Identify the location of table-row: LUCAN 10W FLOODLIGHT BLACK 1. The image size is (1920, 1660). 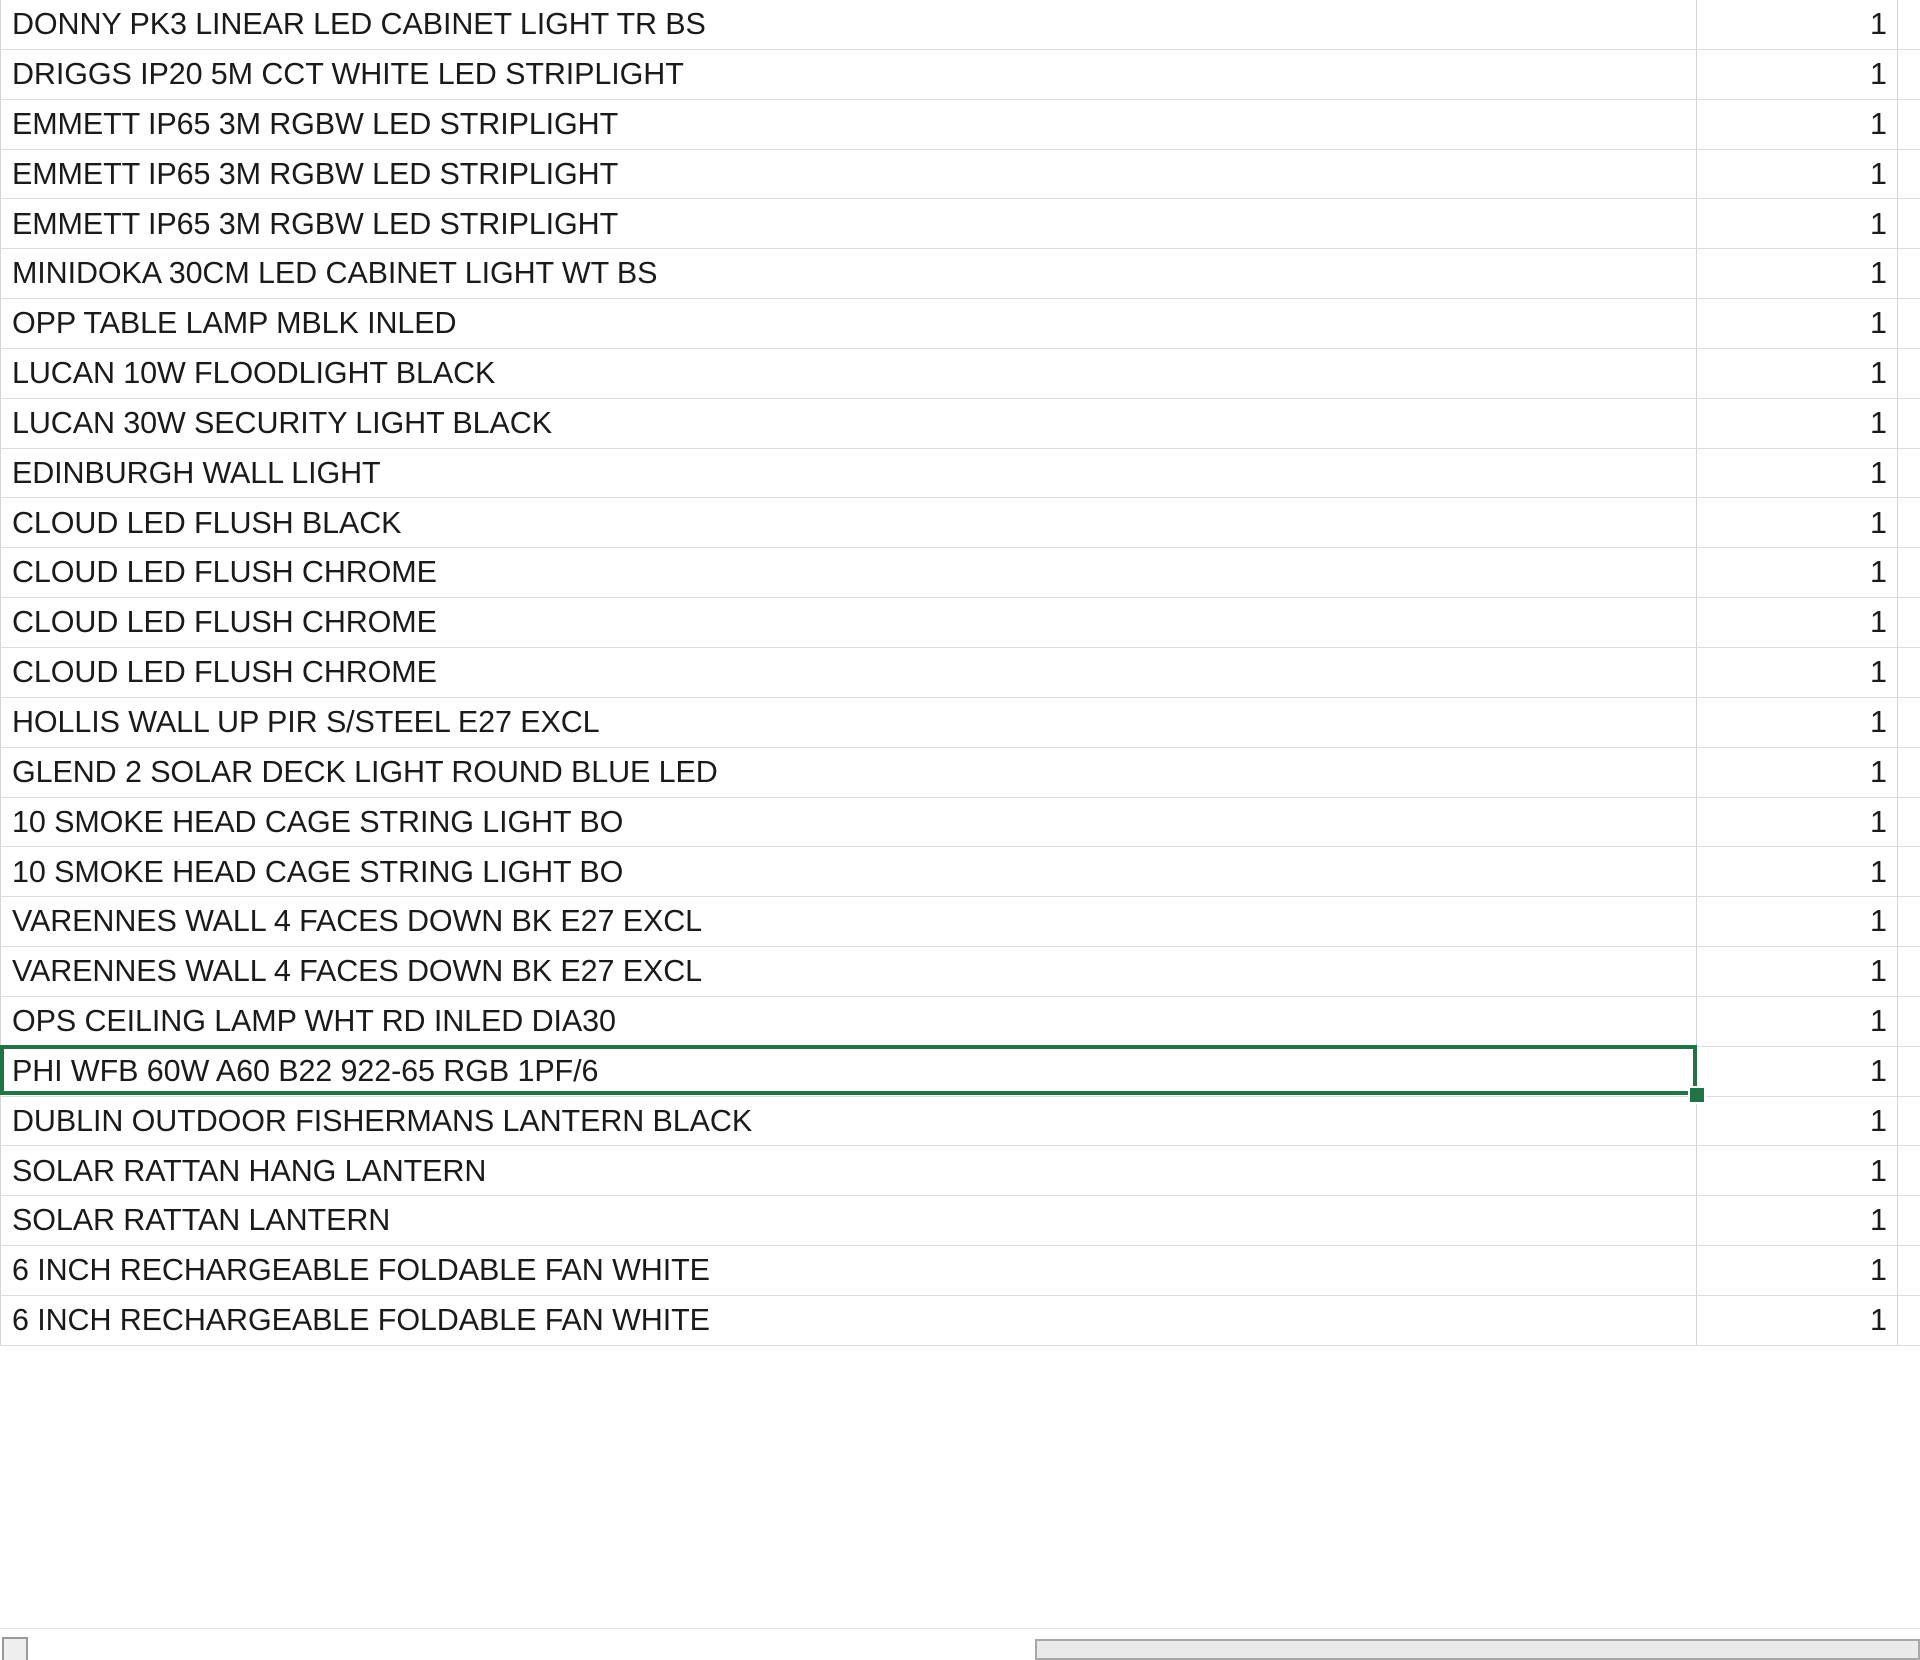
(960, 373).